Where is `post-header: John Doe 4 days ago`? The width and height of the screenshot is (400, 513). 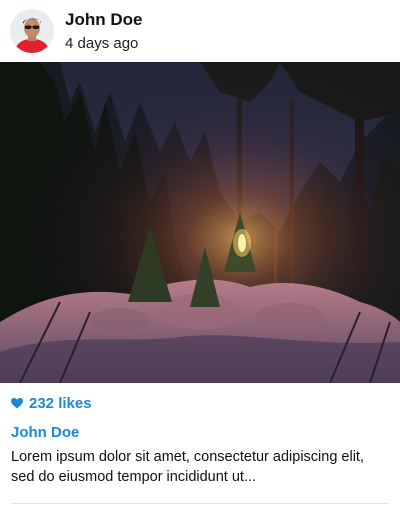
post-header: John Doe 4 days ago is located at coordinates (200, 31).